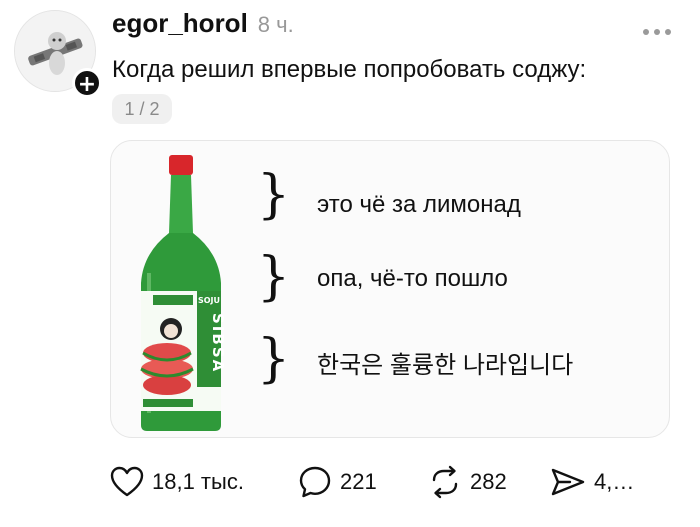 The height and width of the screenshot is (527, 700). What do you see at coordinates (180, 23) in the screenshot?
I see `username-link: egor_horol` at bounding box center [180, 23].